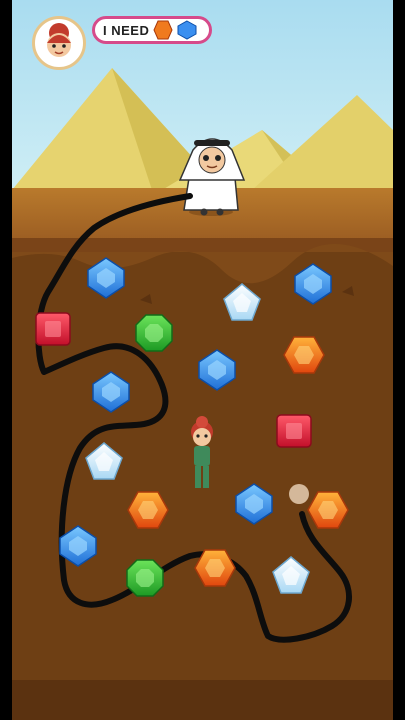 This screenshot has height=720, width=405. I want to click on need-bubble: I NEED, so click(152, 30).